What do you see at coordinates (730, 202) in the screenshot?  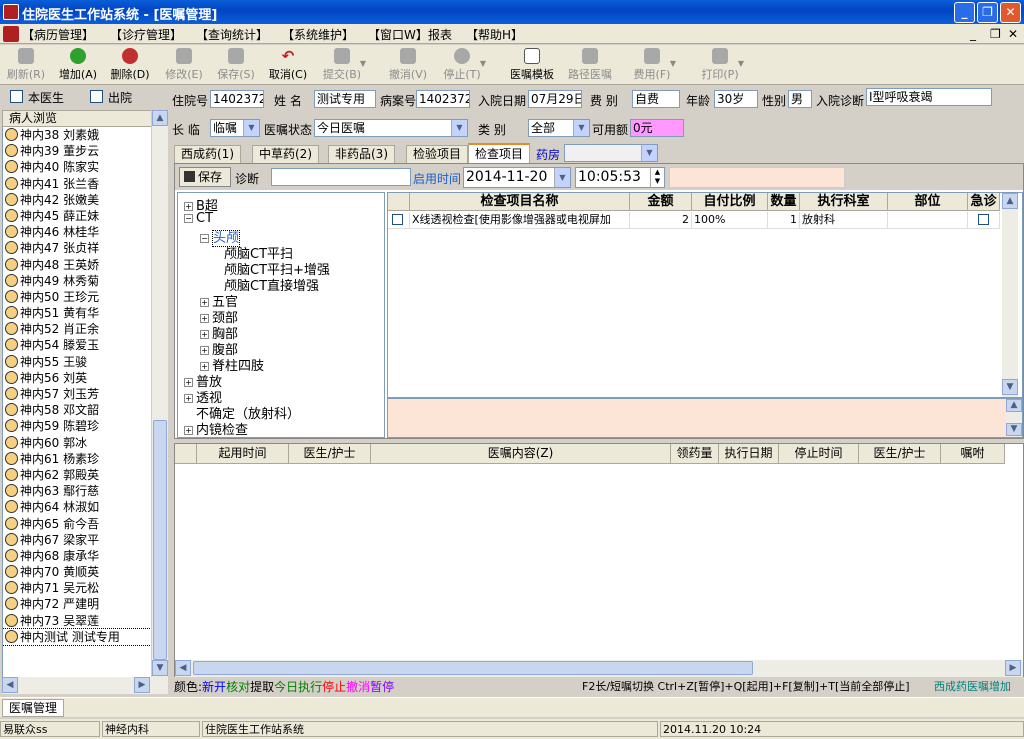 I see `grid1-header-ratio: 自付比例` at bounding box center [730, 202].